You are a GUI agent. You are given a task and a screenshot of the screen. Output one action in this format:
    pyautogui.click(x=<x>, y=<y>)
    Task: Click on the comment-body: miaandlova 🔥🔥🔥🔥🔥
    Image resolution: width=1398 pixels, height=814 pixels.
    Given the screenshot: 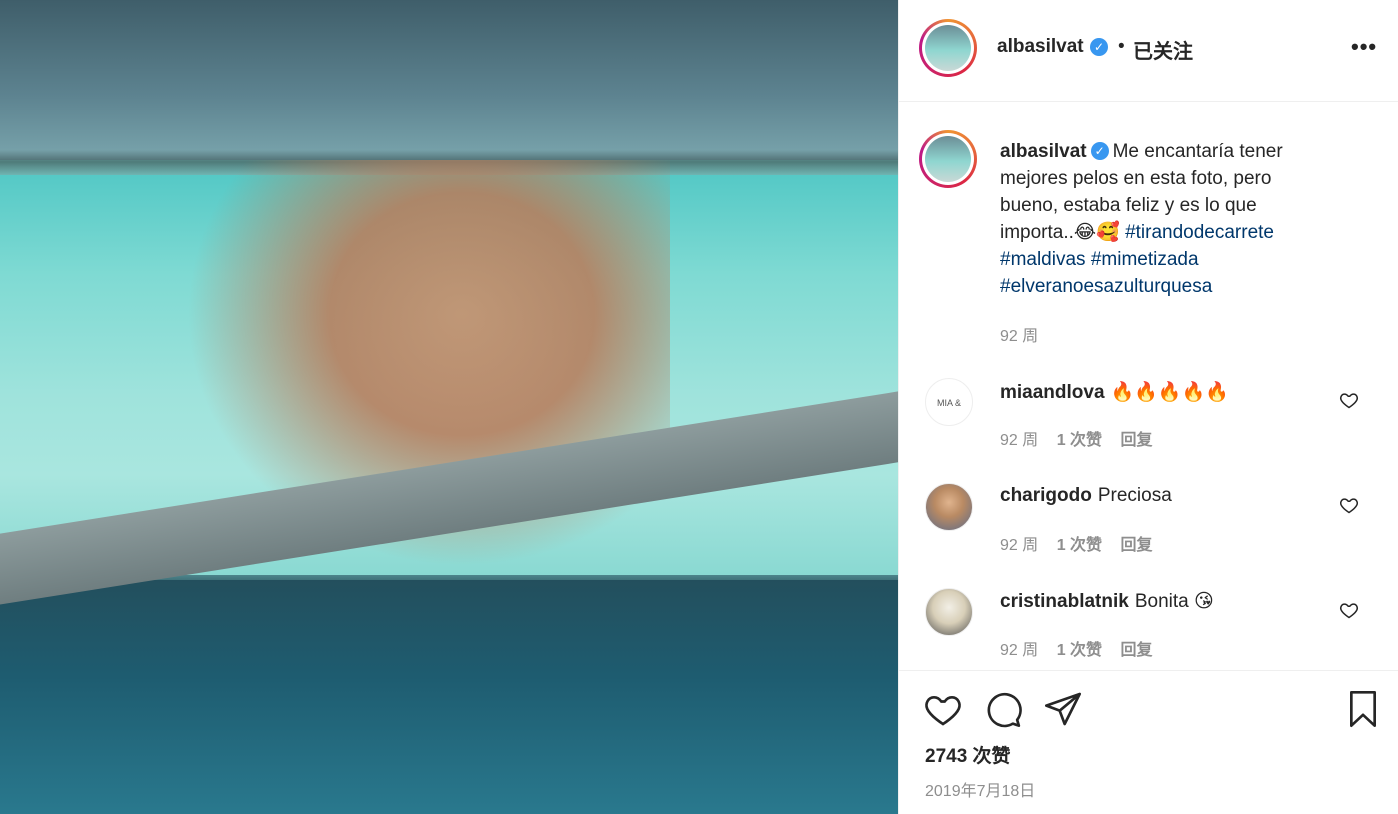 What is the action you would take?
    pyautogui.click(x=1114, y=392)
    